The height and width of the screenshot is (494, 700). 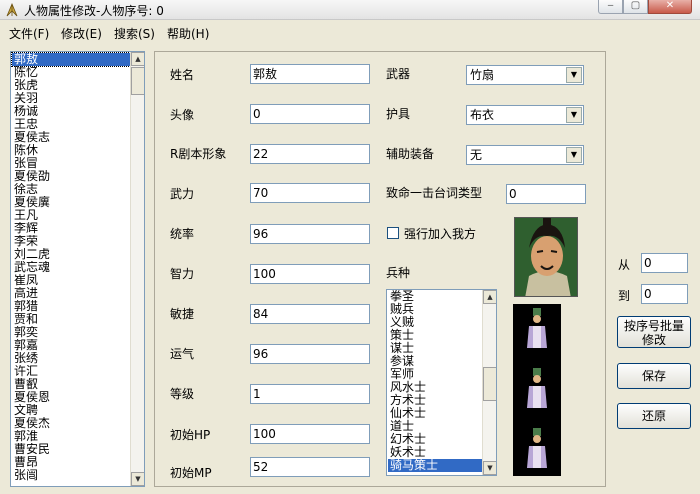 What do you see at coordinates (71, 241) in the screenshot?
I see `list-item: 李荣` at bounding box center [71, 241].